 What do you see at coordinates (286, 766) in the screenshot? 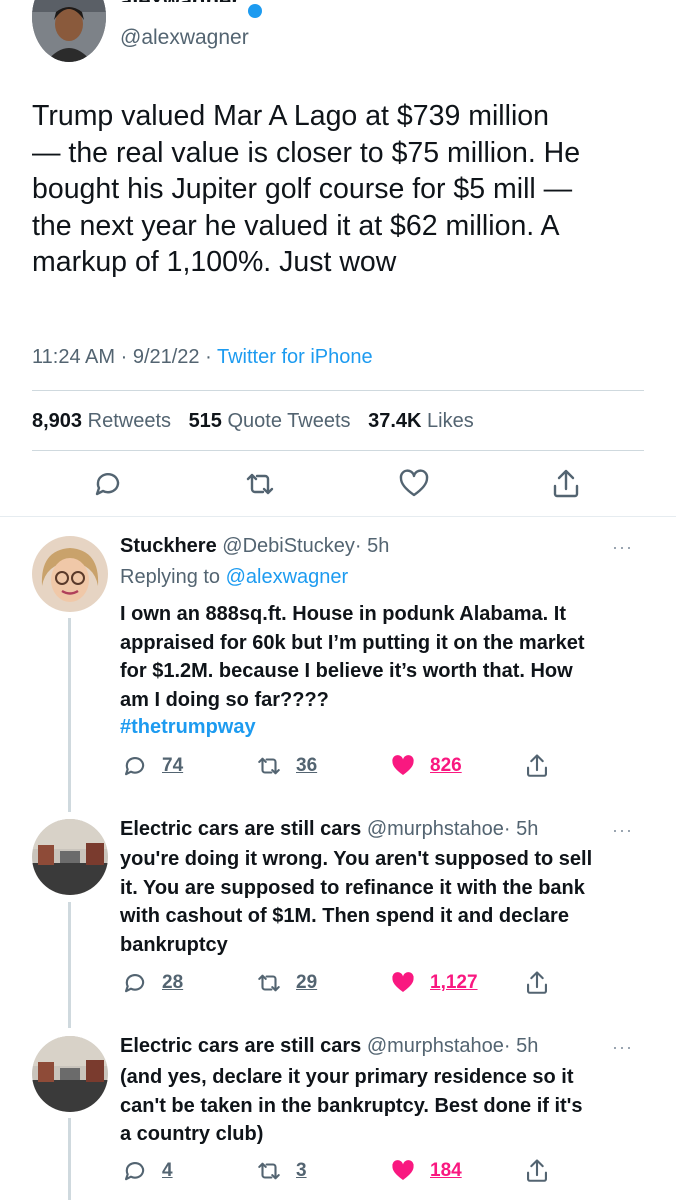
I see `reply-action-retweet: 36` at bounding box center [286, 766].